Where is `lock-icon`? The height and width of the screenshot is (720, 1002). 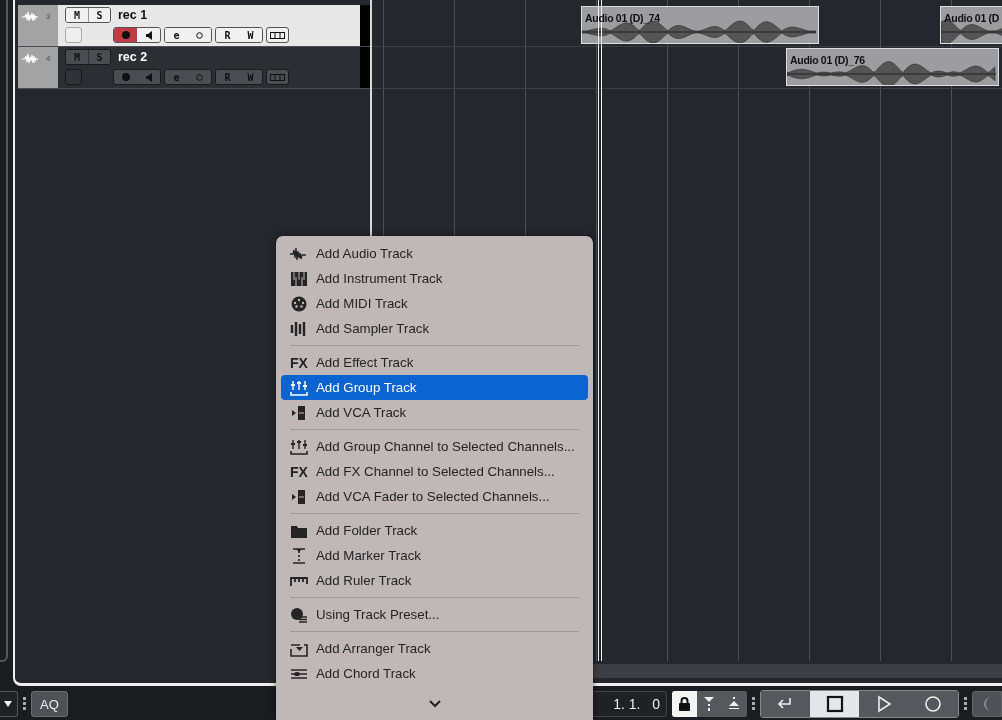 lock-icon is located at coordinates (684, 704).